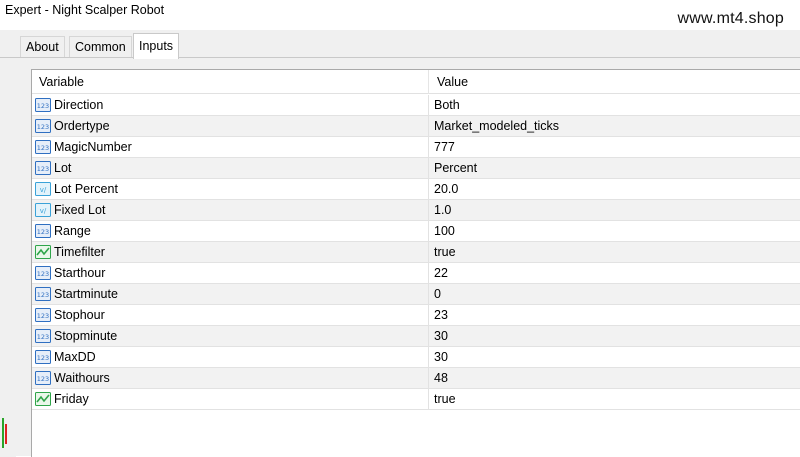 This screenshot has height=457, width=800. Describe the element at coordinates (63, 168) in the screenshot. I see `variable-name: Lot` at that location.